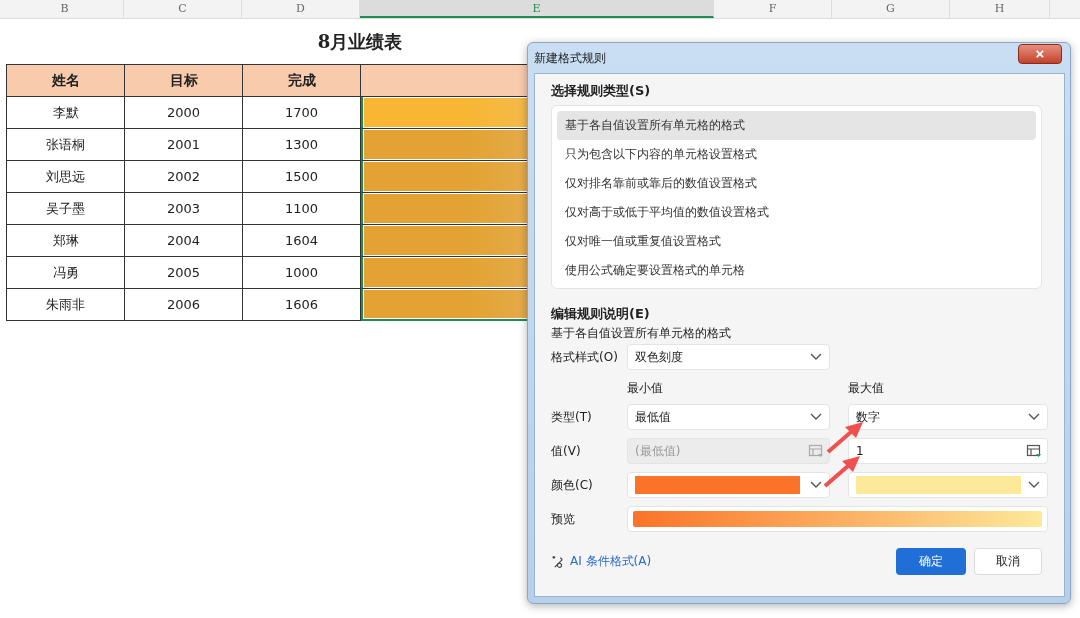 This screenshot has height=618, width=1080. I want to click on table-cell: 1000, so click(302, 273).